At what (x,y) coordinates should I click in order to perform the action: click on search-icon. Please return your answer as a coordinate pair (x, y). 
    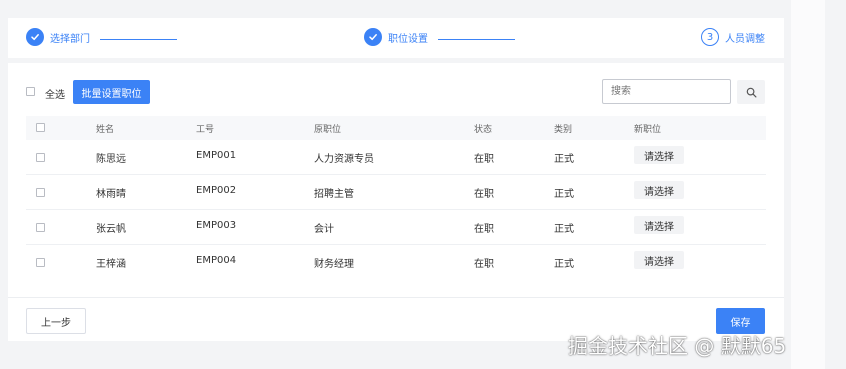
    Looking at the image, I should click on (751, 92).